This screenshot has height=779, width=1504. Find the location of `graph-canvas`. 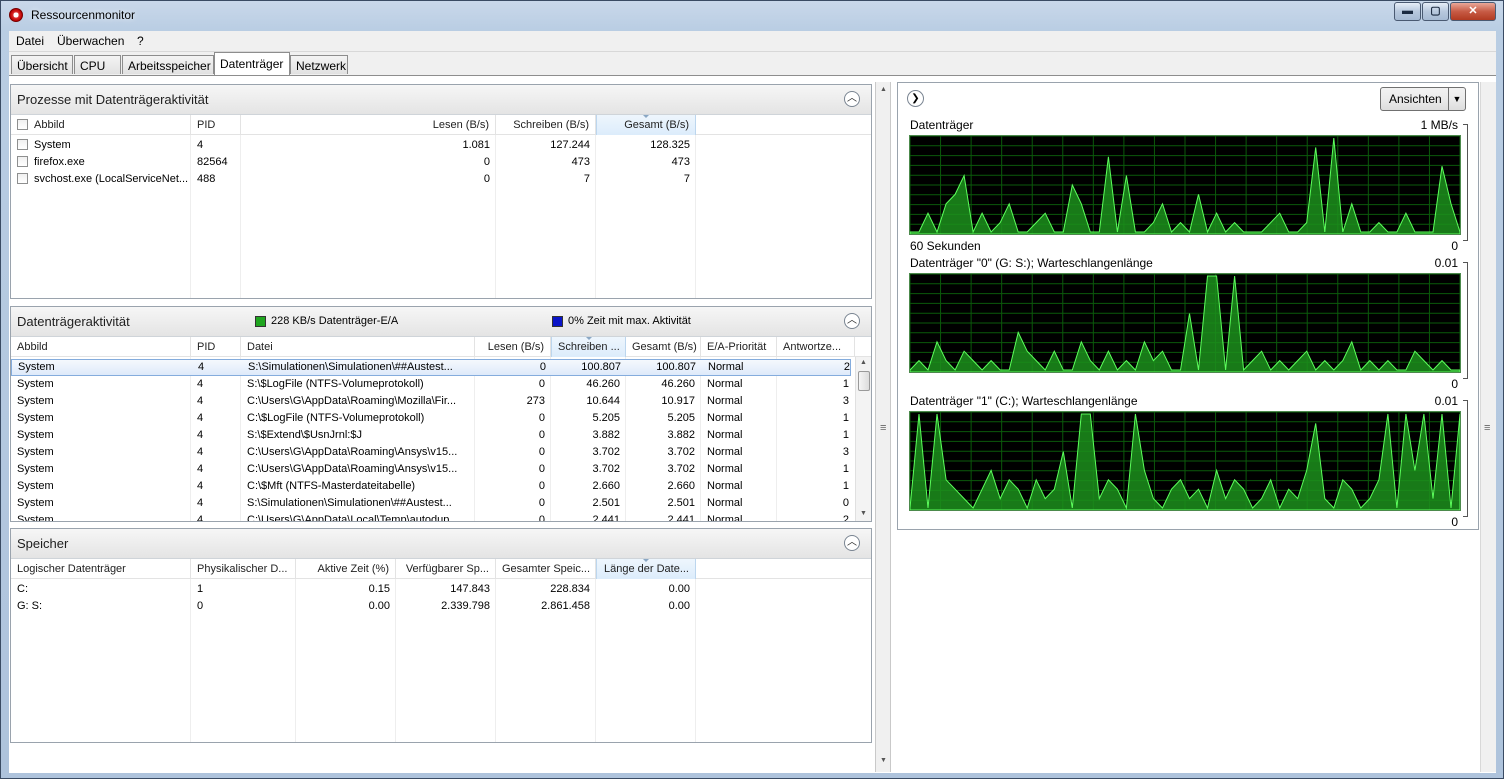

graph-canvas is located at coordinates (1185, 461).